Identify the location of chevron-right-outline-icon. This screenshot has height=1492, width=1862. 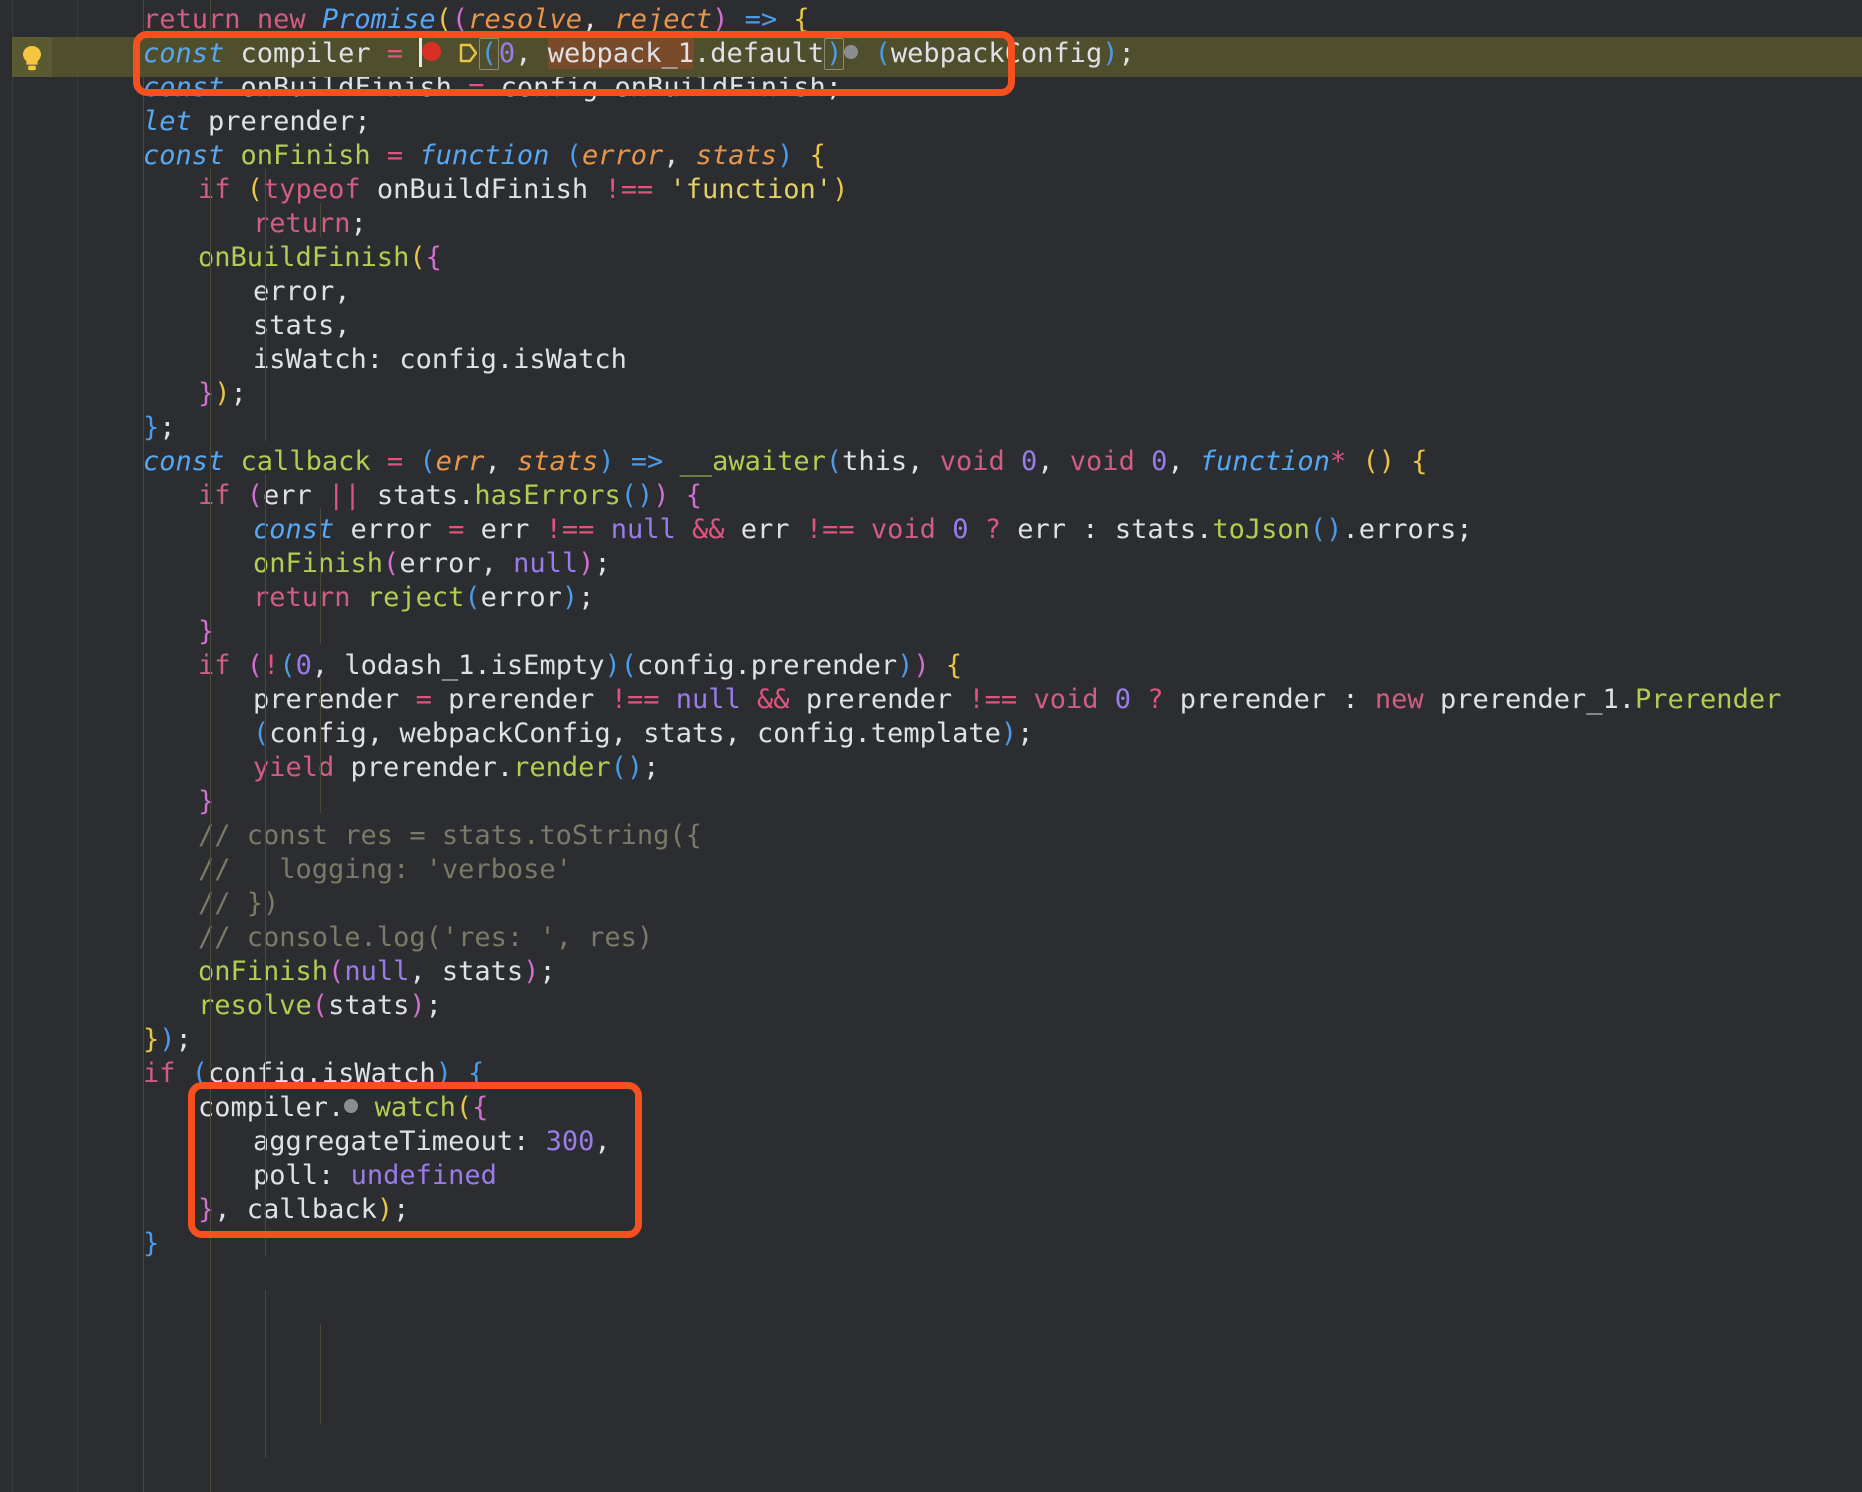
(468, 51).